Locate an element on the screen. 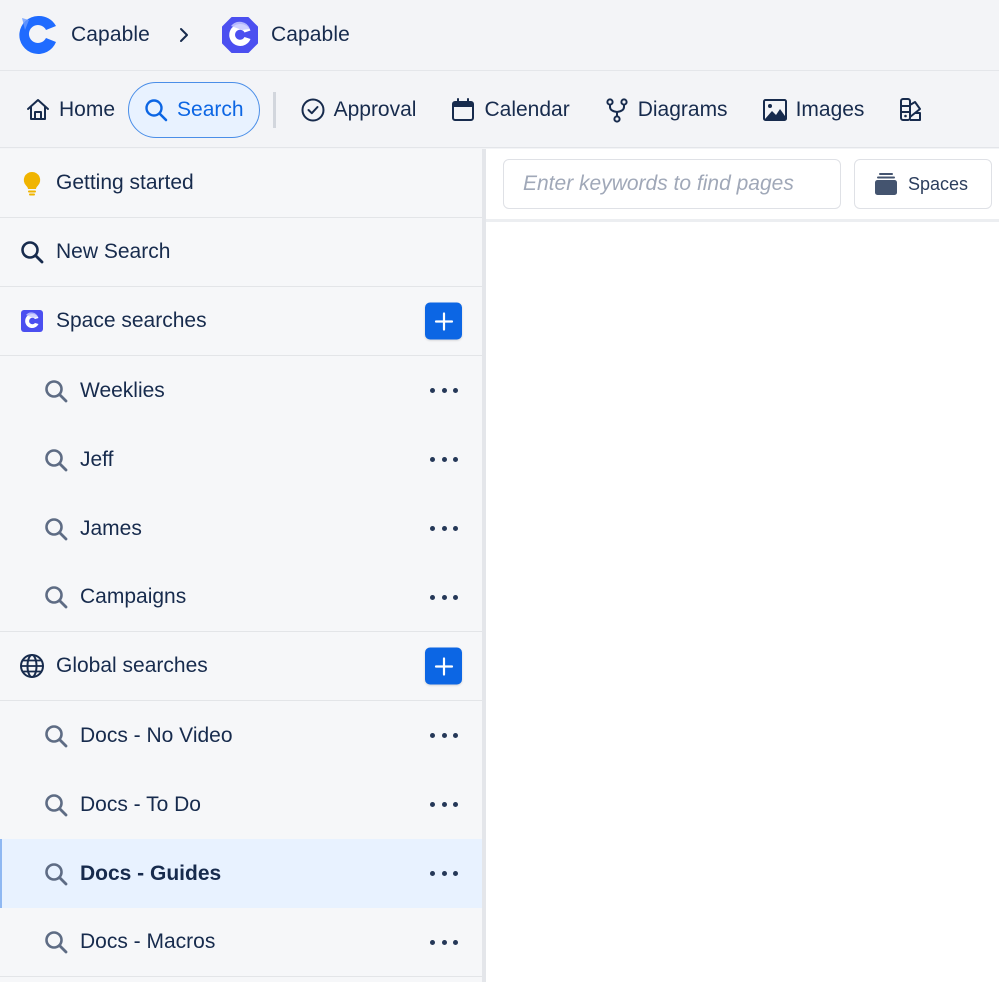 The image size is (999, 982). home-icon is located at coordinates (38, 109).